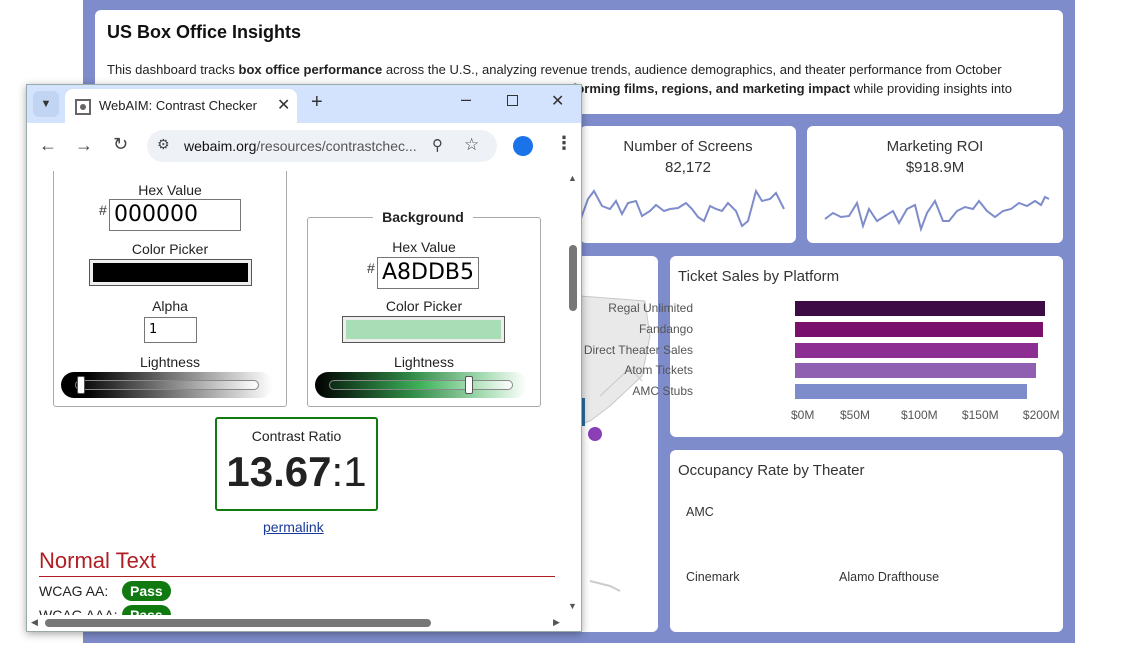 Image resolution: width=1129 pixels, height=662 pixels. Describe the element at coordinates (935, 146) in the screenshot. I see `kpi-title: Marketing ROI` at that location.